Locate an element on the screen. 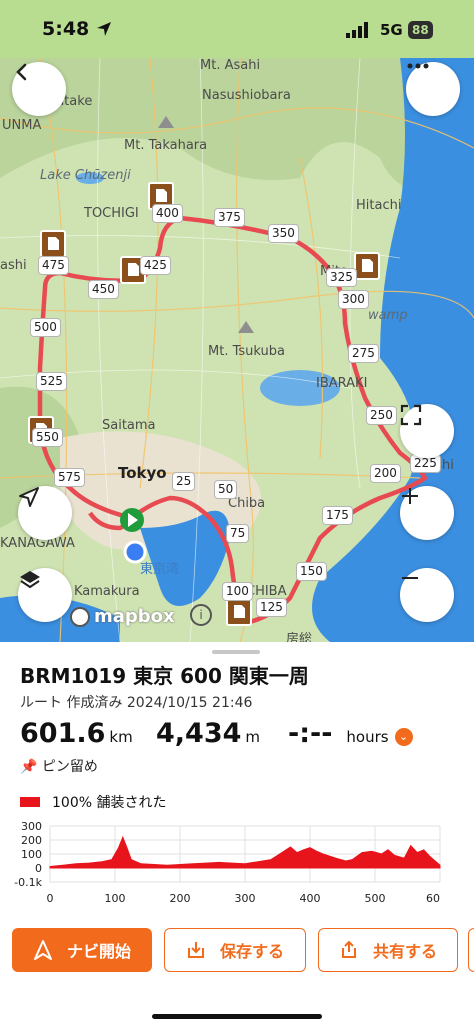 The width and height of the screenshot is (474, 1024). km-marker: 250 is located at coordinates (381, 415).